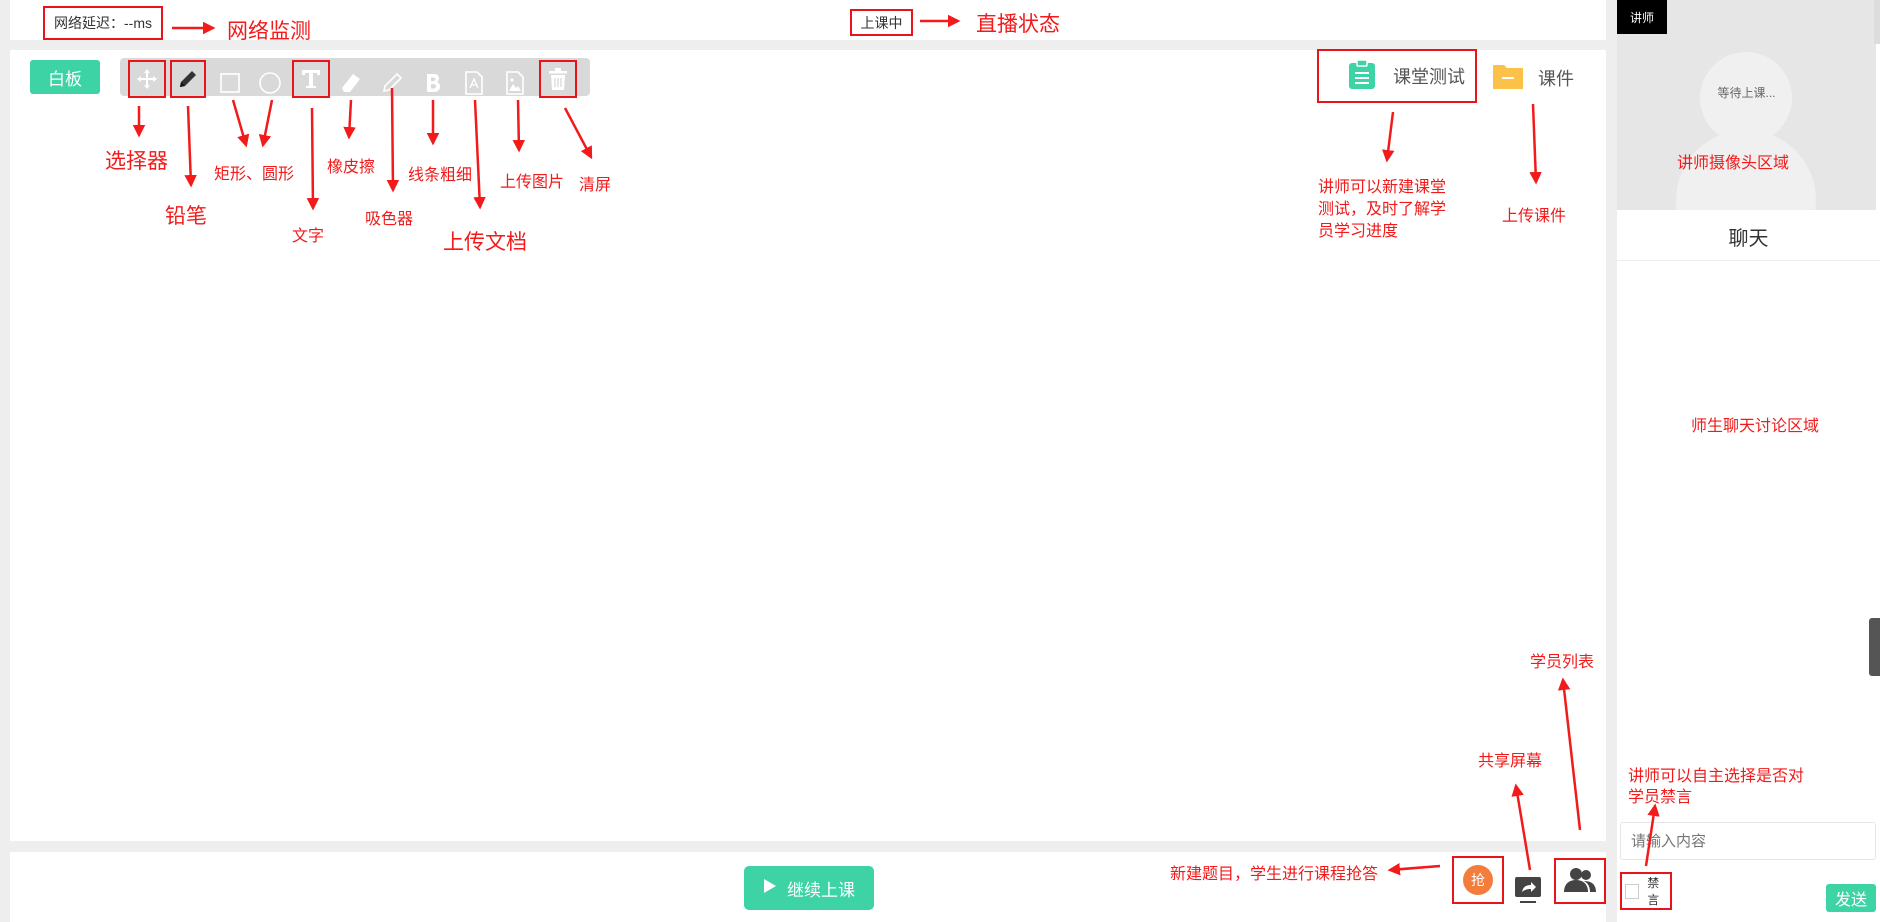 This screenshot has height=922, width=1880. I want to click on move-arrows-icon, so click(147, 79).